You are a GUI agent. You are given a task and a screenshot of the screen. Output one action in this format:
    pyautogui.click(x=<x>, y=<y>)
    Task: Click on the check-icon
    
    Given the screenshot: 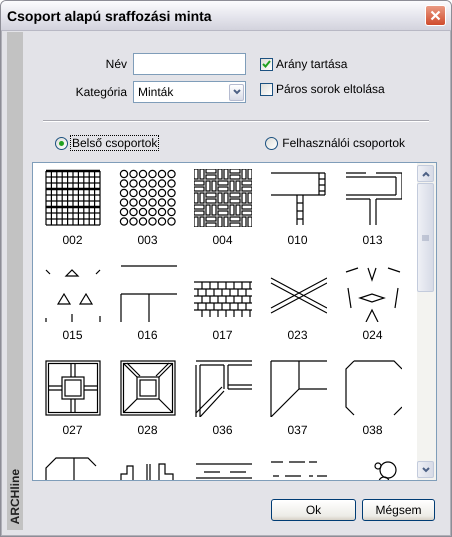 What is the action you would take?
    pyautogui.click(x=266, y=64)
    